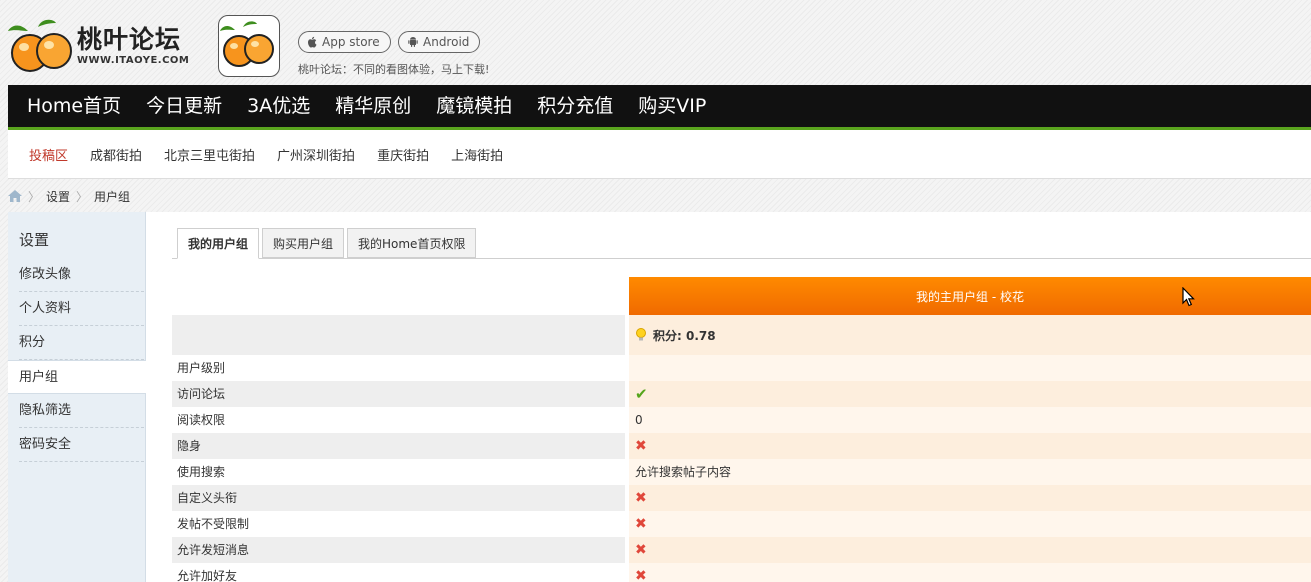 The image size is (1311, 582). Describe the element at coordinates (81, 343) in the screenshot. I see `sidebar-item-points: 积分` at that location.